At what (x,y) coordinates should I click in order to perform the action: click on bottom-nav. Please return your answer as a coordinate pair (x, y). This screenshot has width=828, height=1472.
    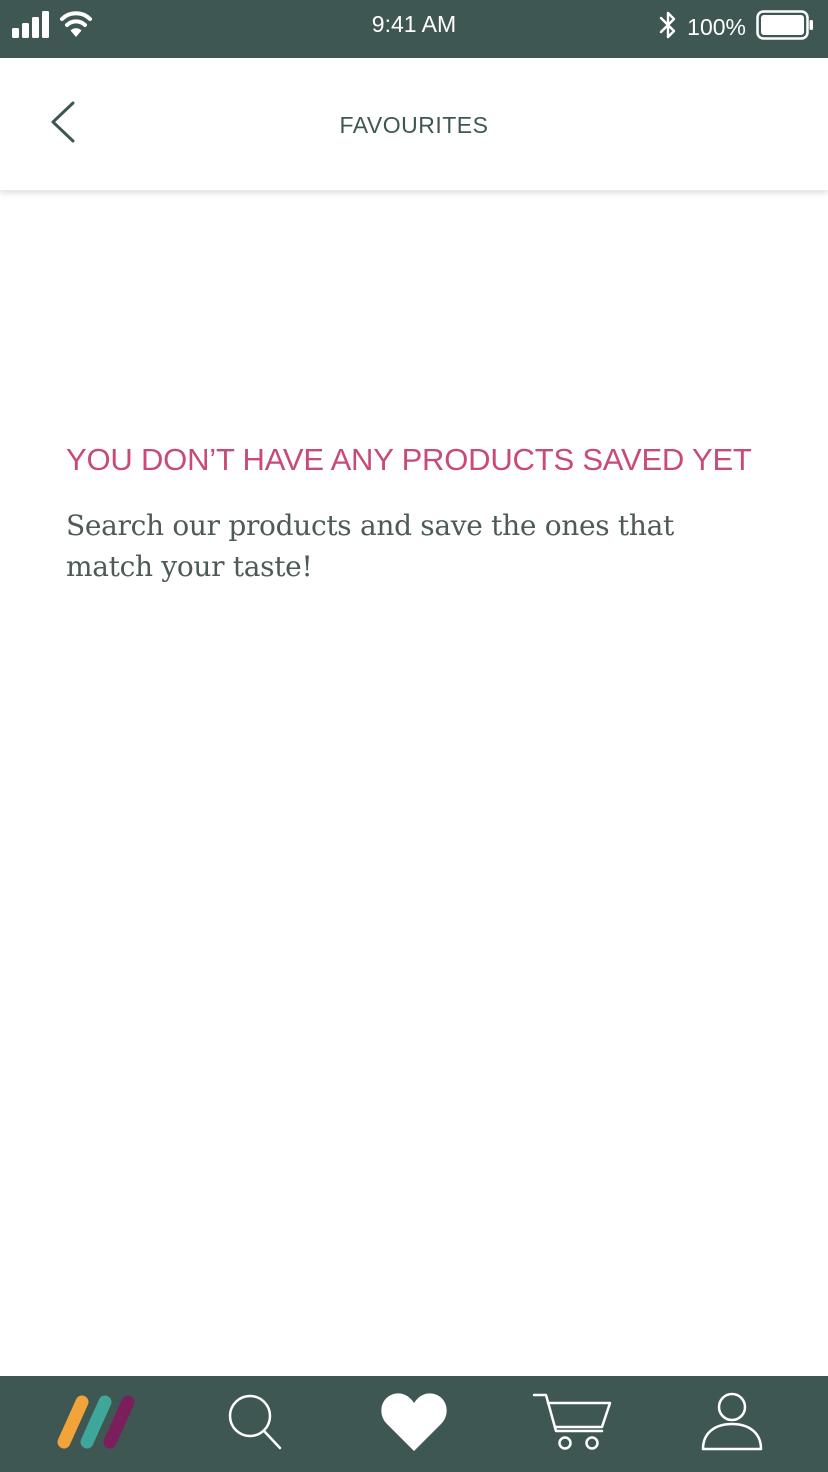
    Looking at the image, I should click on (414, 1424).